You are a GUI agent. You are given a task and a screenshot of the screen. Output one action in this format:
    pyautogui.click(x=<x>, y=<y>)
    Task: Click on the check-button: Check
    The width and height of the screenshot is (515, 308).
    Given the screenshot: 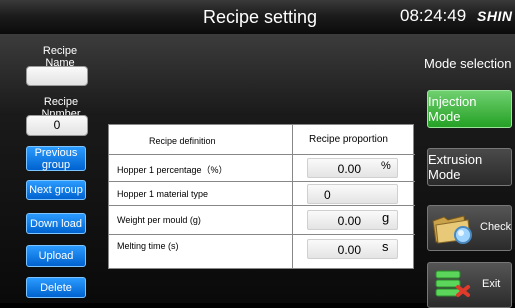 What is the action you would take?
    pyautogui.click(x=469, y=228)
    